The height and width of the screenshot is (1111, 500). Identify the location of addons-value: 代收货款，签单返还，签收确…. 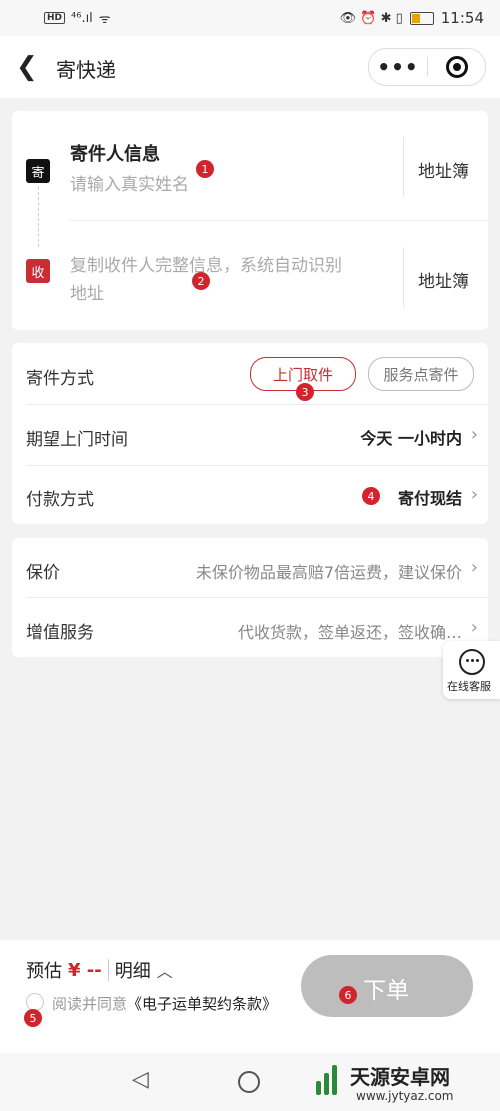
(349, 632).